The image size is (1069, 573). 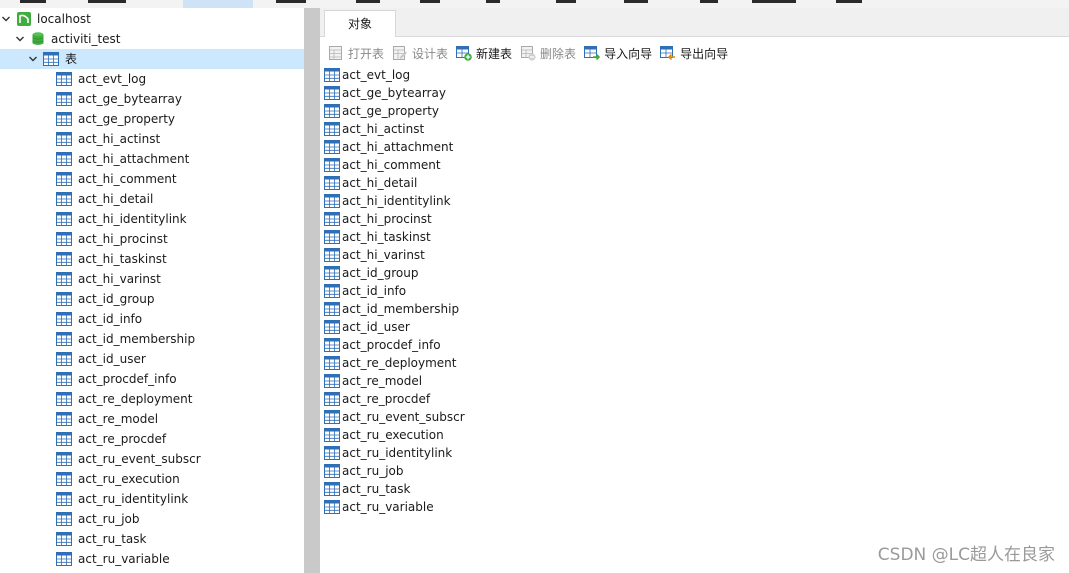 I want to click on tree-item-table: act_hi_varinst, so click(x=152, y=279).